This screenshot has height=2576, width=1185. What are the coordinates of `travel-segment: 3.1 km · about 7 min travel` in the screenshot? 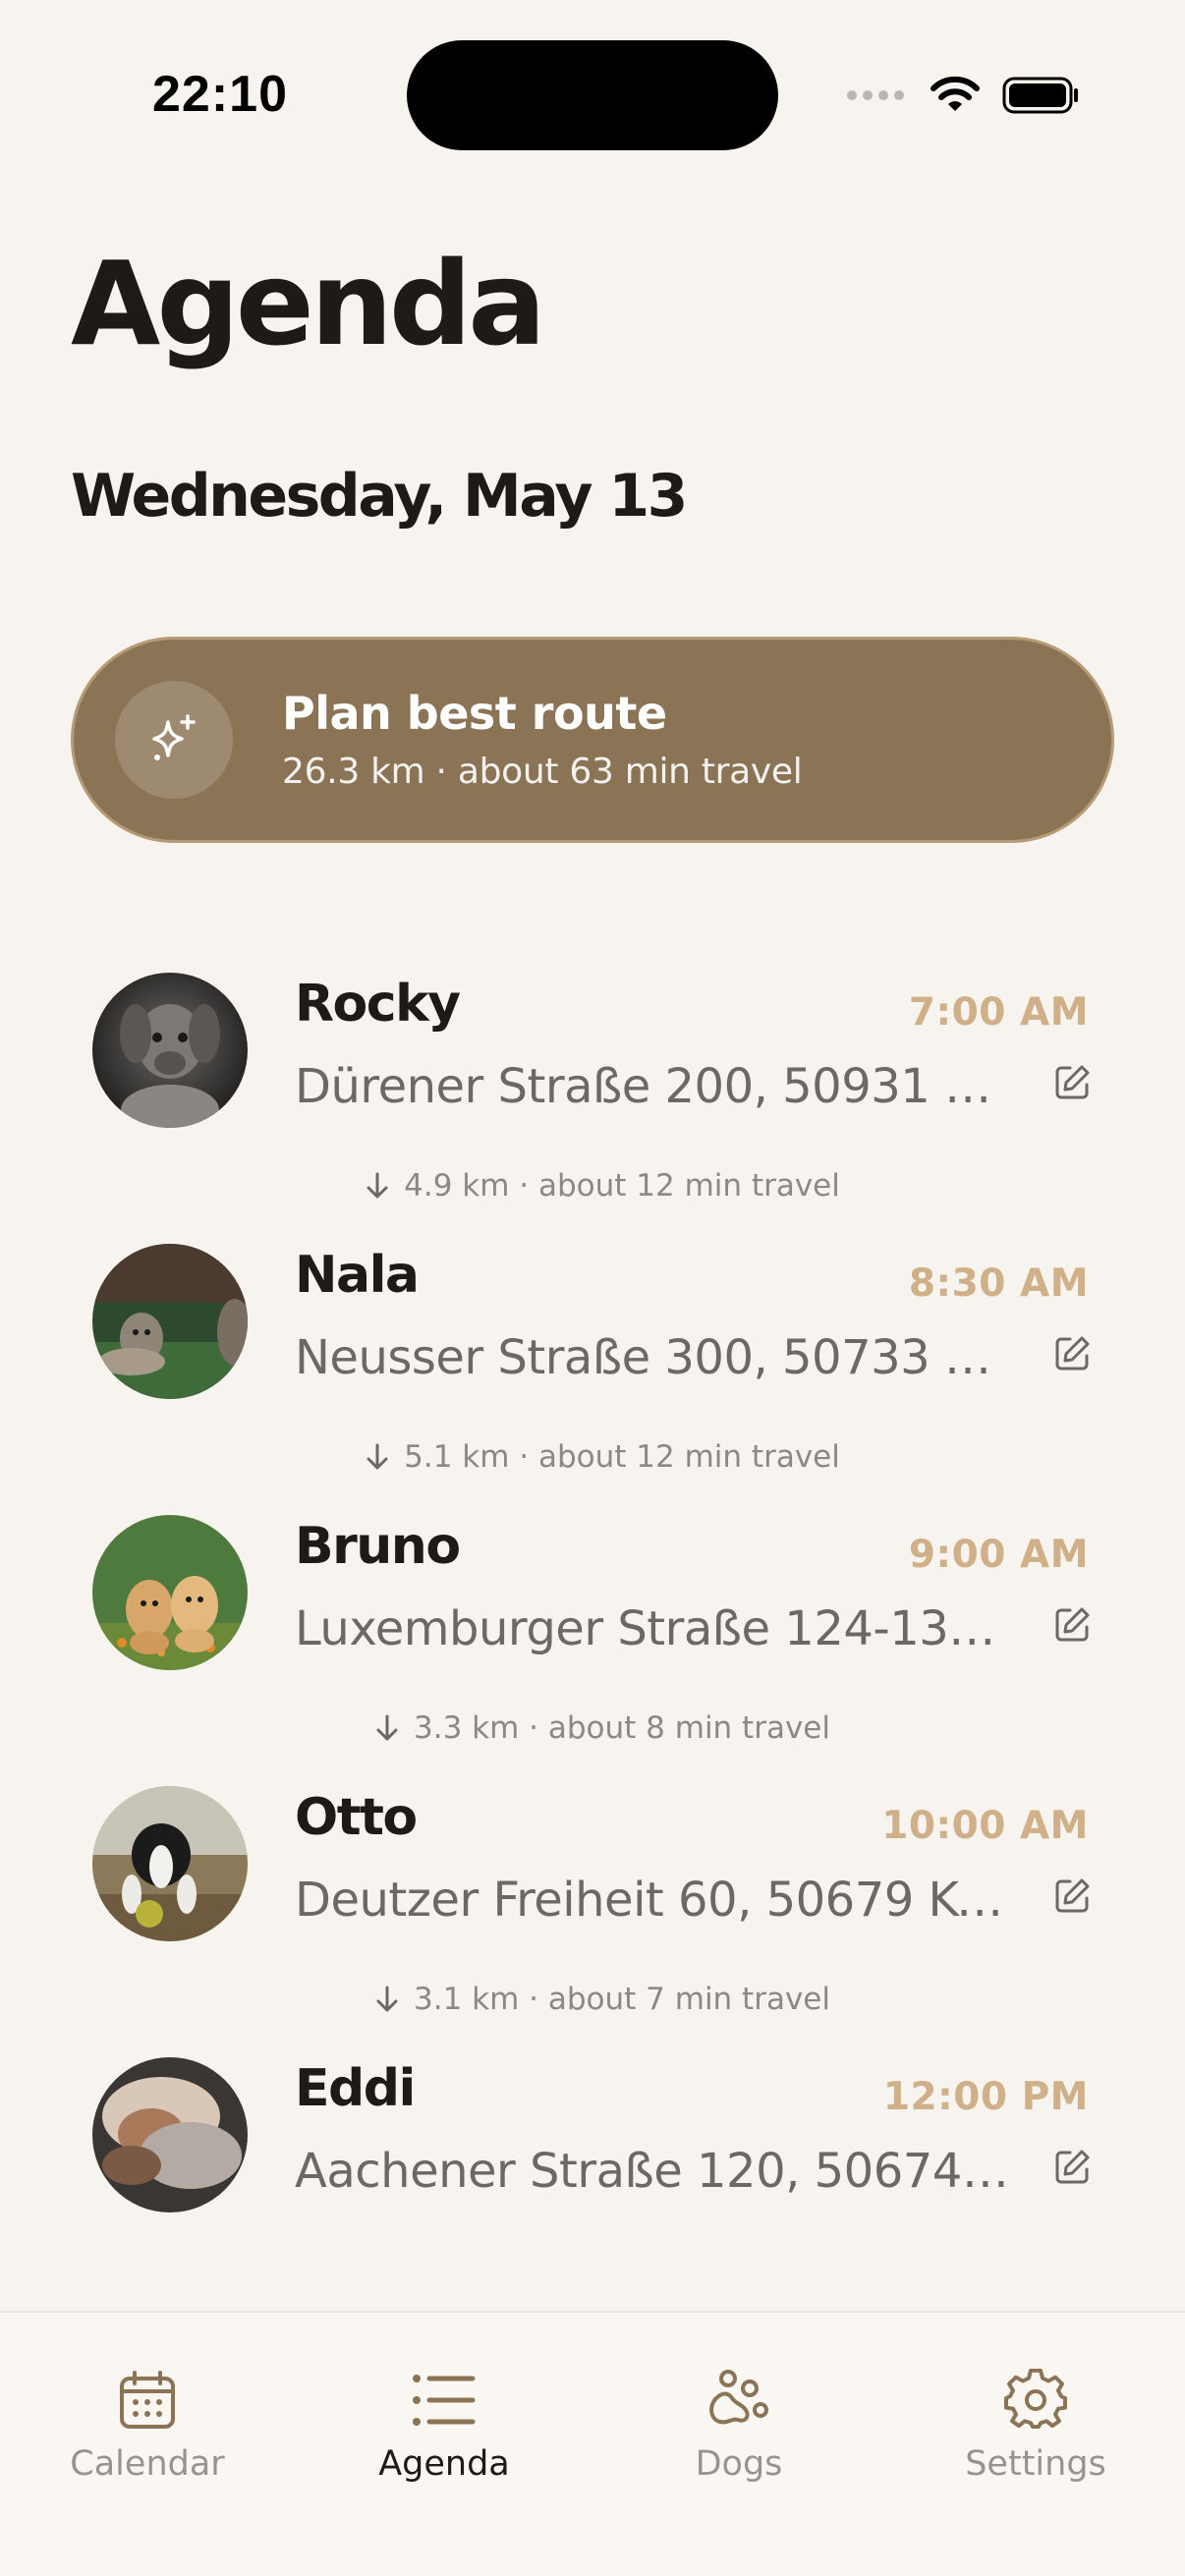 It's located at (592, 1999).